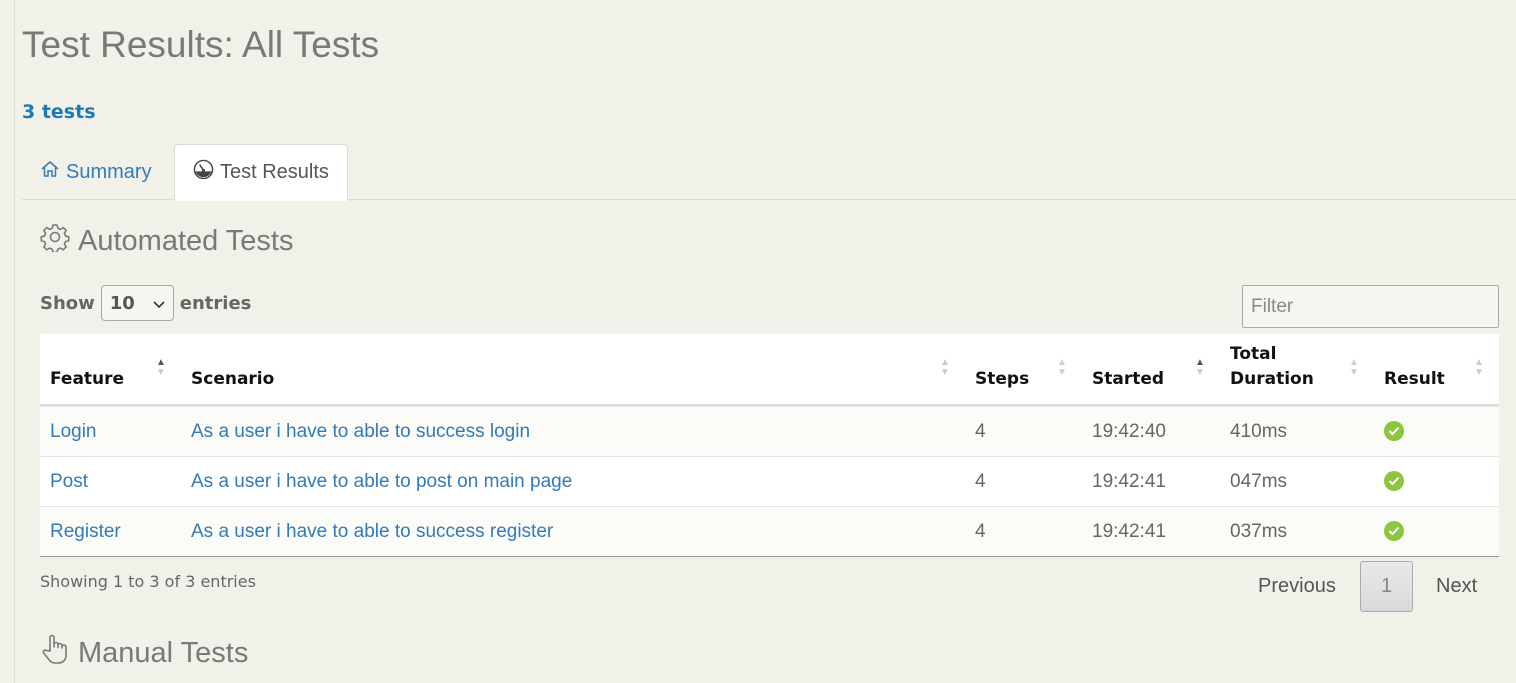  What do you see at coordinates (1456, 586) in the screenshot?
I see `pagination-next-button: Next` at bounding box center [1456, 586].